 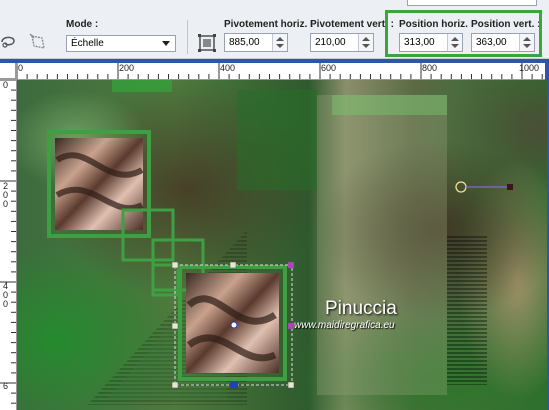 I want to click on watermark-url: www.maidiregrafica.eu, so click(x=344, y=325).